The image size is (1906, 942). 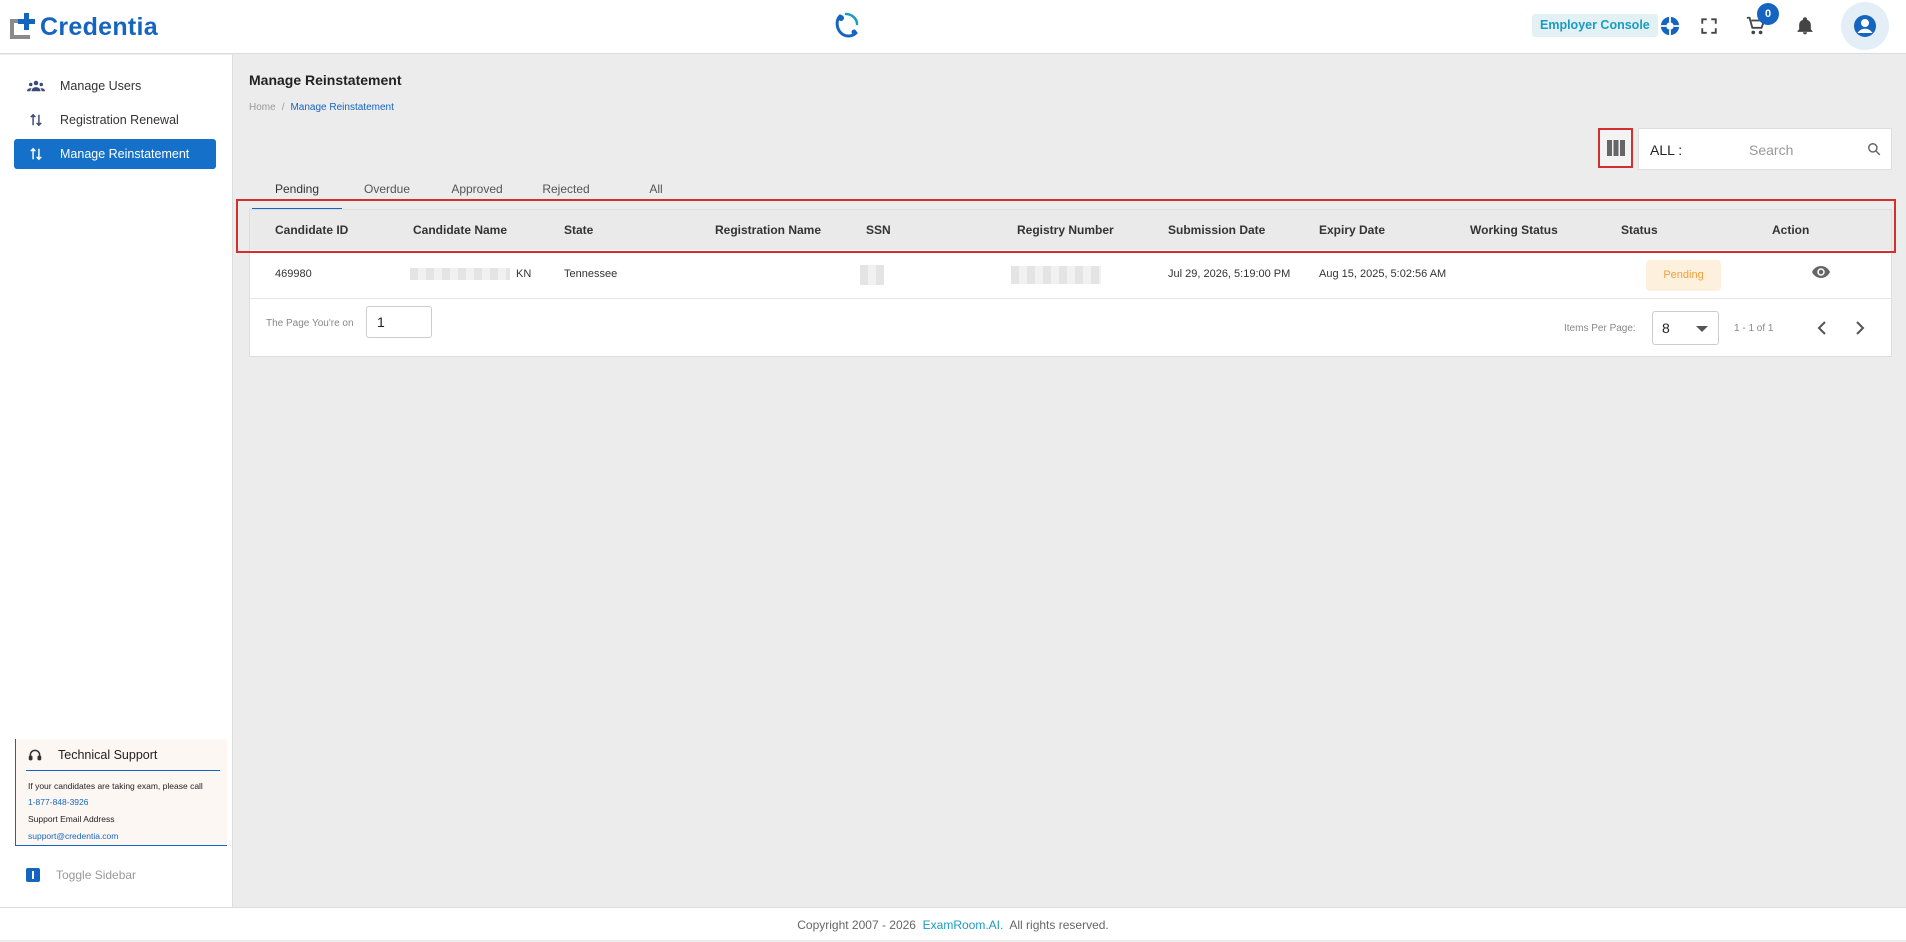 I want to click on renewal-icon, so click(x=36, y=120).